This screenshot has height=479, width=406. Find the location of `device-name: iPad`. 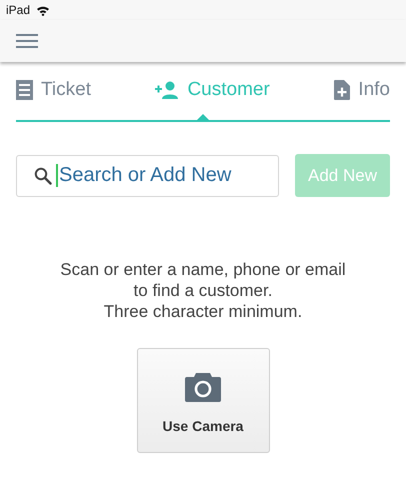

device-name: iPad is located at coordinates (18, 10).